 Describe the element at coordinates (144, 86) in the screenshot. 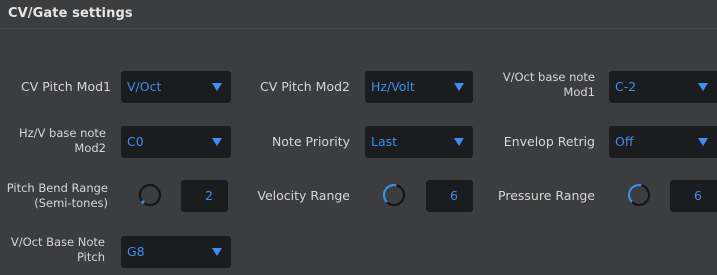

I see `cv-pitch-mod1-value: V/Oct` at that location.